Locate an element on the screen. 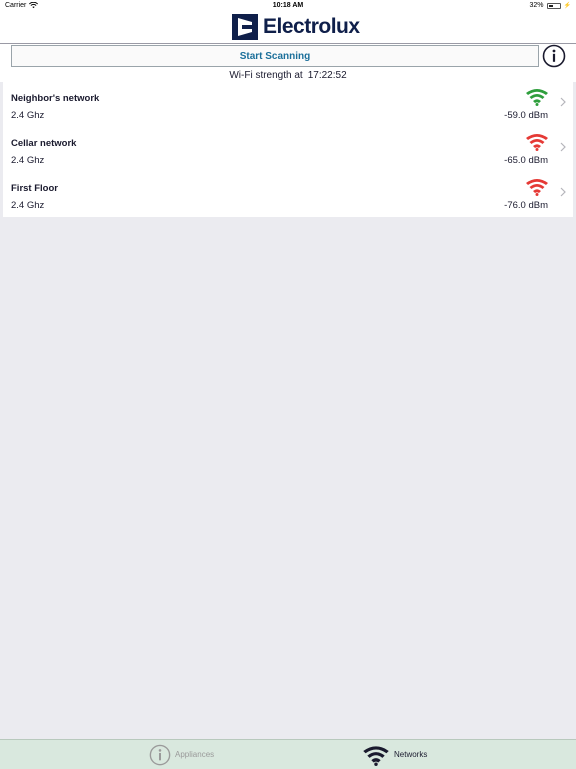 The width and height of the screenshot is (576, 769). electrolux-logo-icon is located at coordinates (245, 27).